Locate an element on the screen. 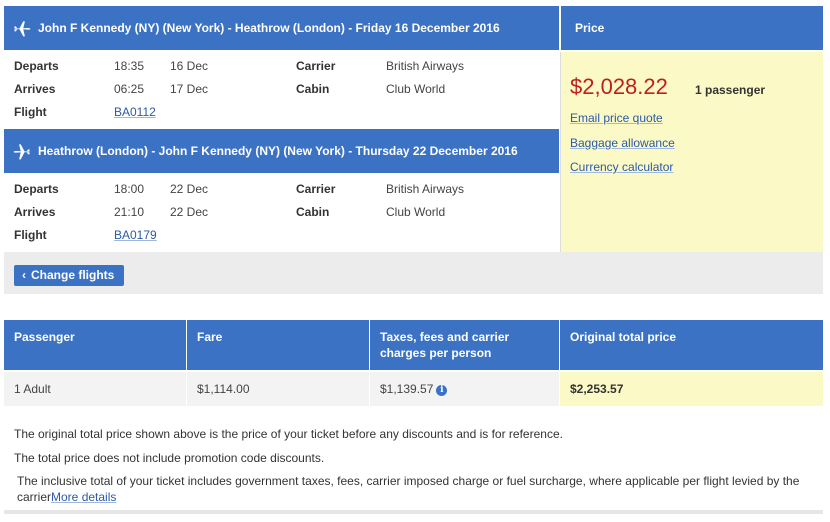  arrives-date: 17 Dec is located at coordinates (189, 89).